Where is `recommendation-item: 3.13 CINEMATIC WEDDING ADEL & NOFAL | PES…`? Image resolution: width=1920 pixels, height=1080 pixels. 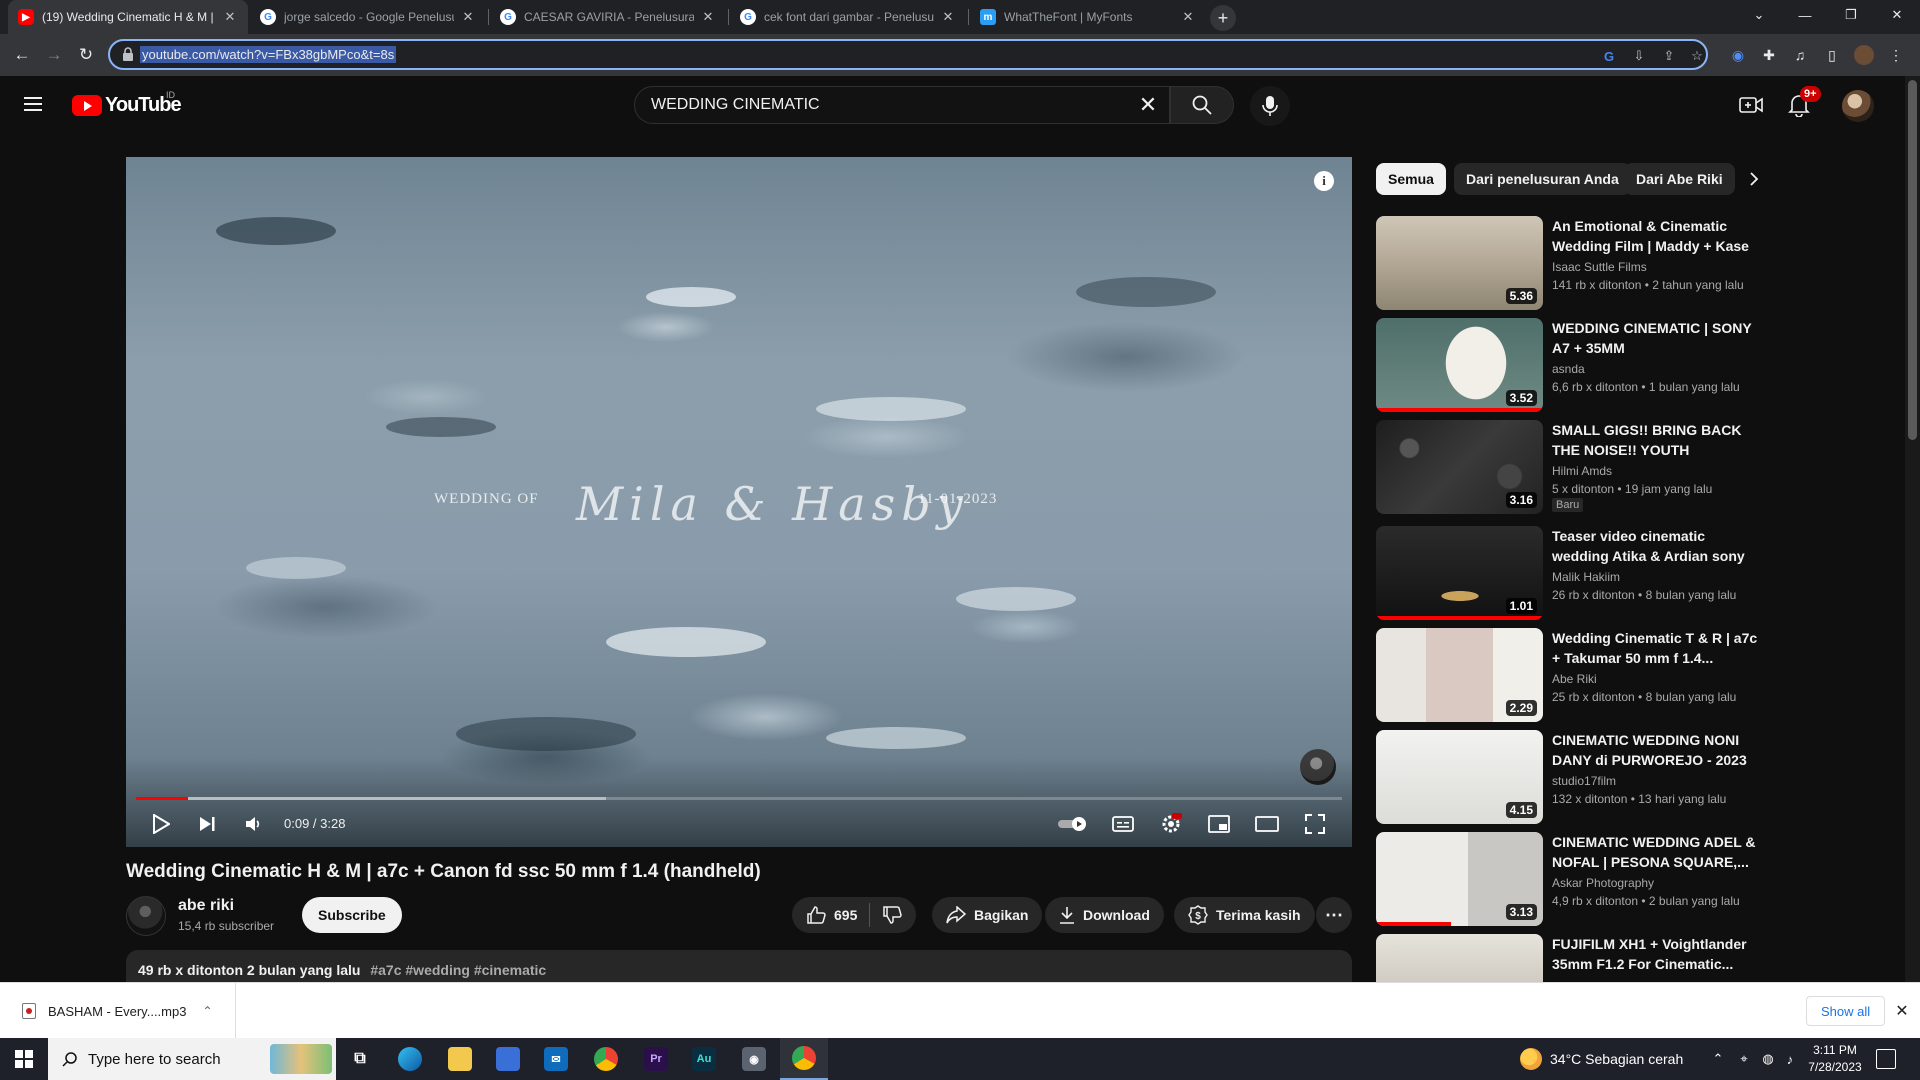 recommendation-item: 3.13 CINEMATIC WEDDING ADEL & NOFAL | PES… is located at coordinates (1573, 880).